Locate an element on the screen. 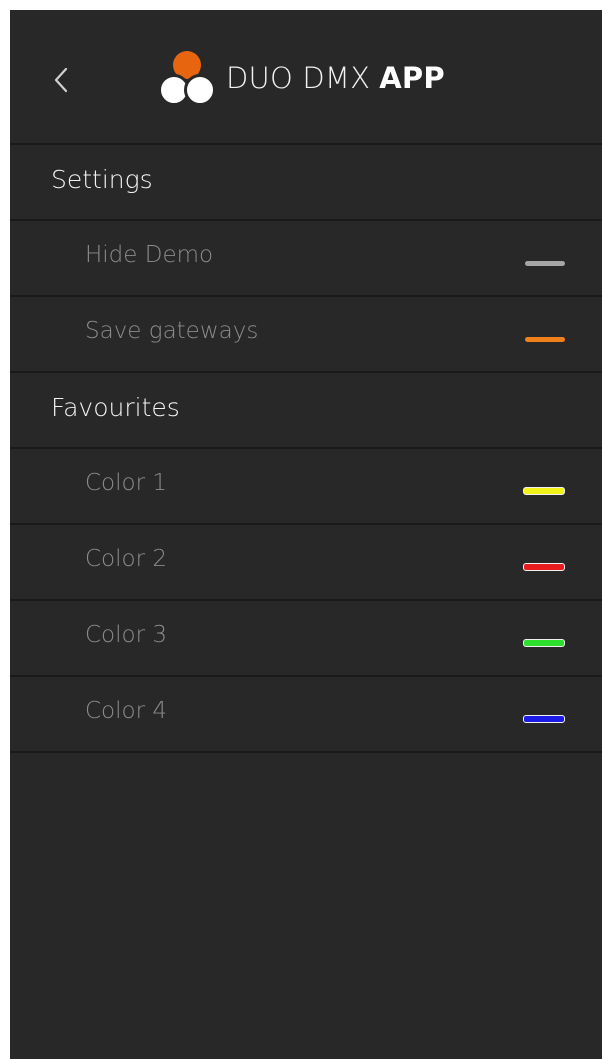  chevron-left-icon is located at coordinates (61, 80).